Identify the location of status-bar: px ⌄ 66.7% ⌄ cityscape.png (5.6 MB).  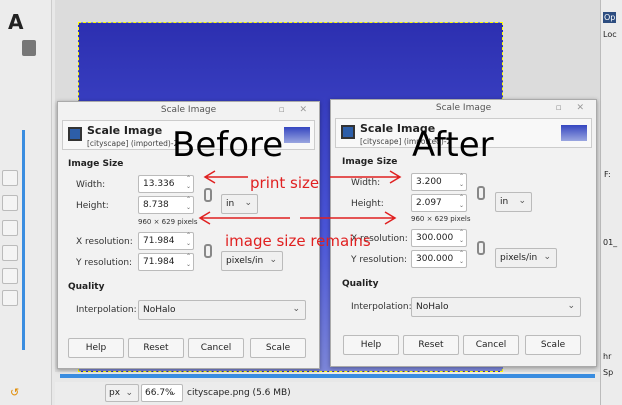
(327, 393).